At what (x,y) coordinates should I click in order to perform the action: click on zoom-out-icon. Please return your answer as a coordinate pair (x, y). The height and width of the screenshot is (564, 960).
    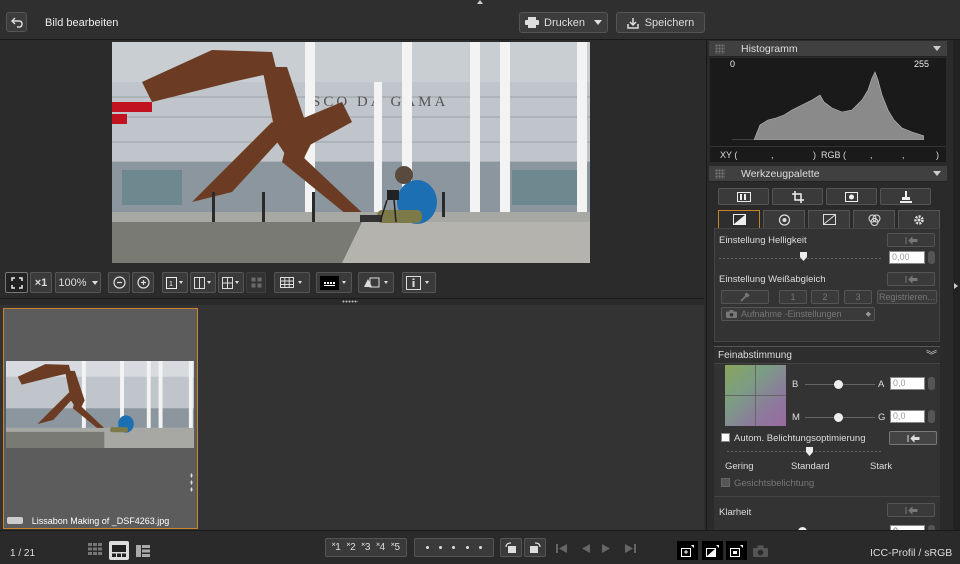
    Looking at the image, I should click on (119, 282).